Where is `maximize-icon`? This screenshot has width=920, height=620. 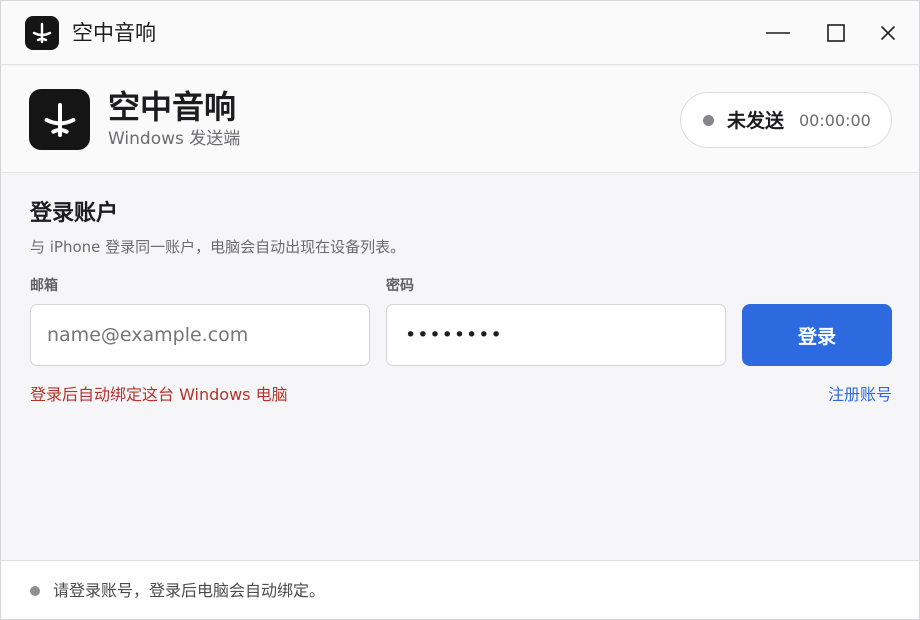
maximize-icon is located at coordinates (836, 33).